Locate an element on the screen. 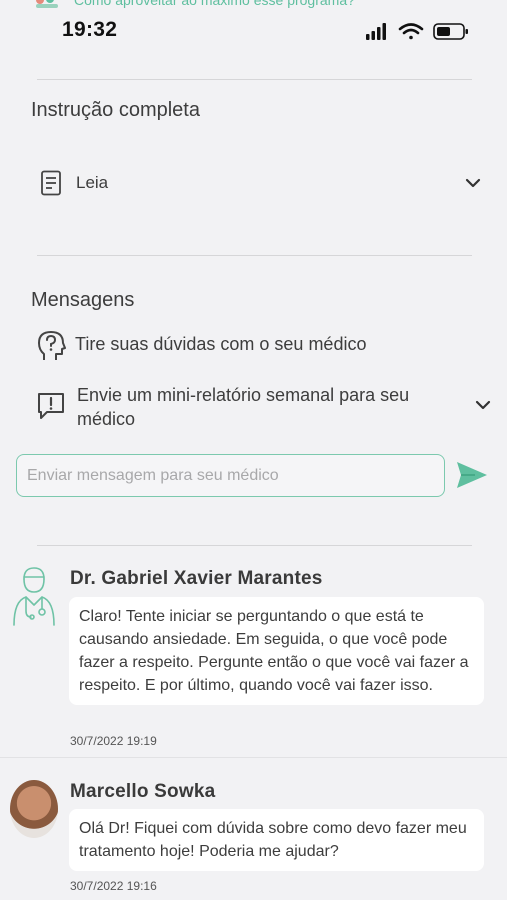  question-head-icon is located at coordinates (52, 345).